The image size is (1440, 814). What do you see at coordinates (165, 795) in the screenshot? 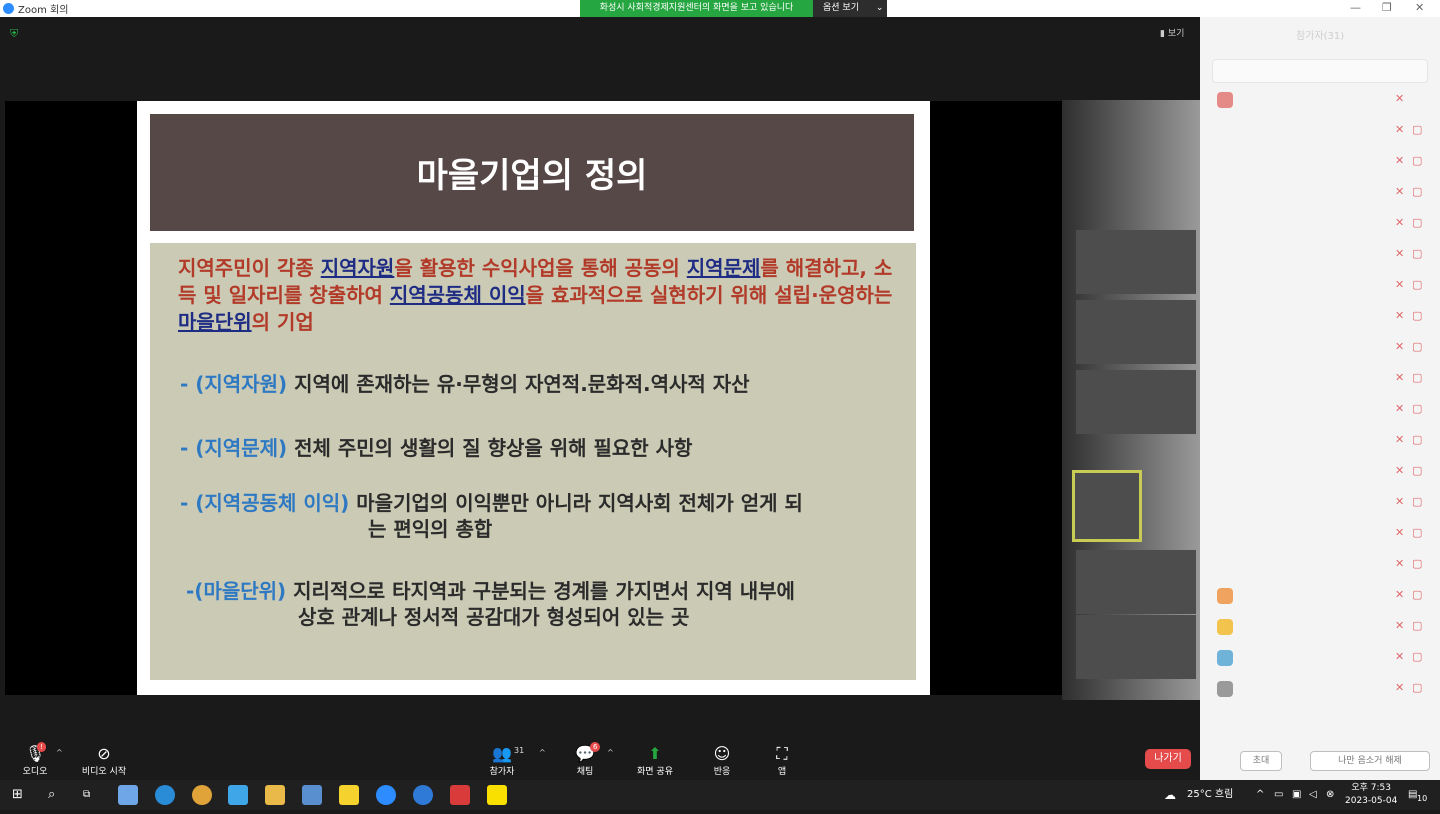
I see `edge-icon` at bounding box center [165, 795].